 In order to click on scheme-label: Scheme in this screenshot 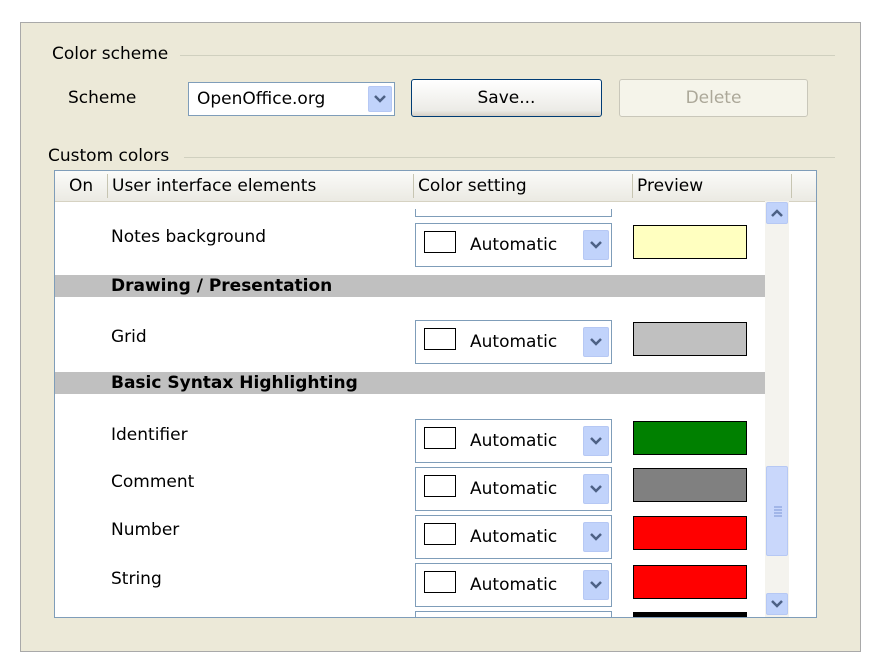, I will do `click(102, 98)`.